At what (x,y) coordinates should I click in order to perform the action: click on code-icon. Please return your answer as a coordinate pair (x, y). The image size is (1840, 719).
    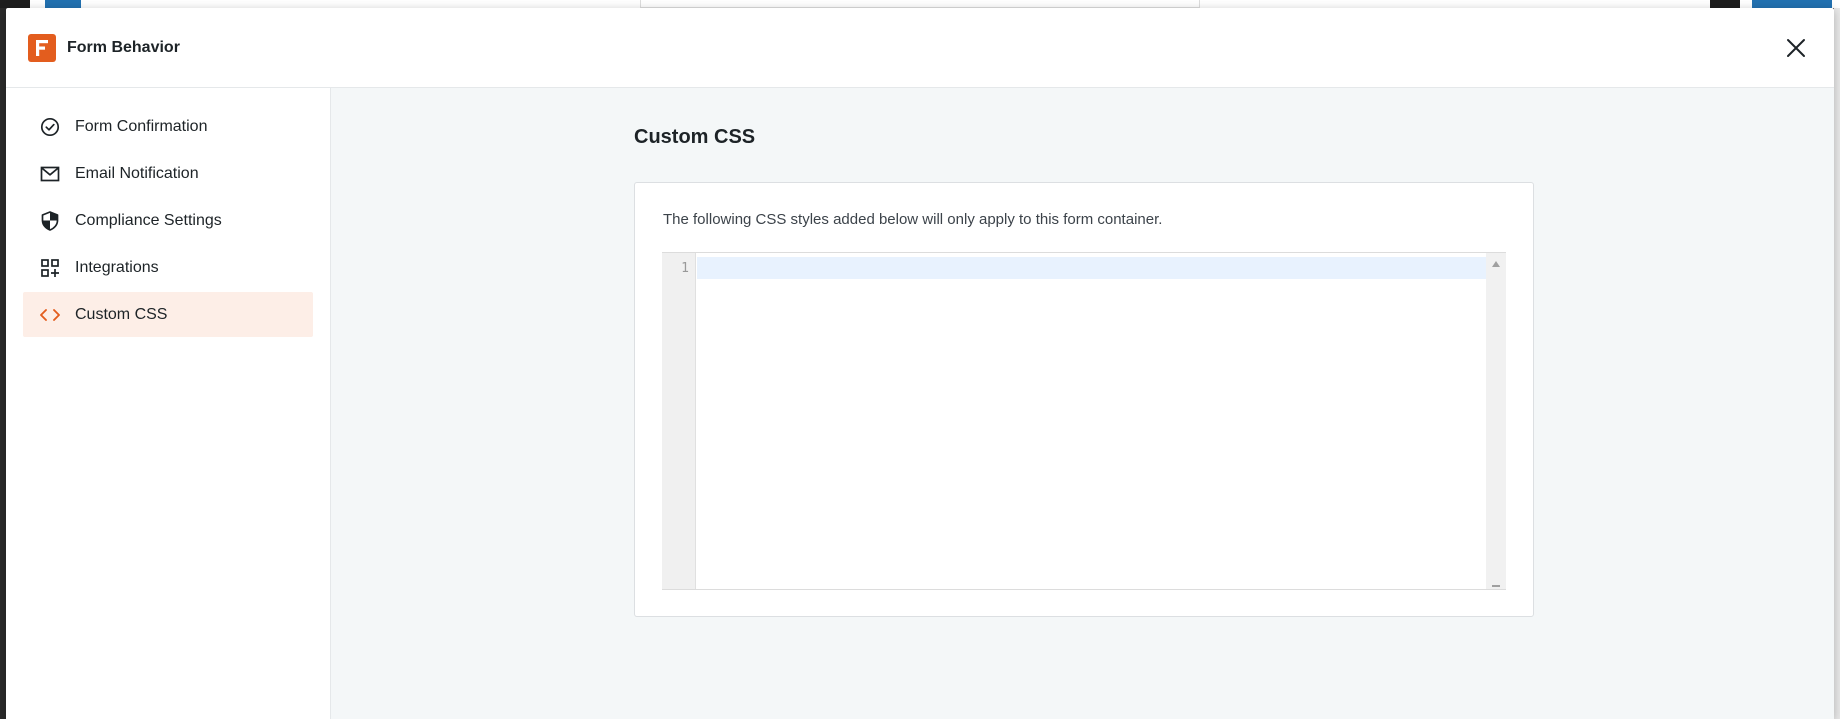
    Looking at the image, I should click on (50, 315).